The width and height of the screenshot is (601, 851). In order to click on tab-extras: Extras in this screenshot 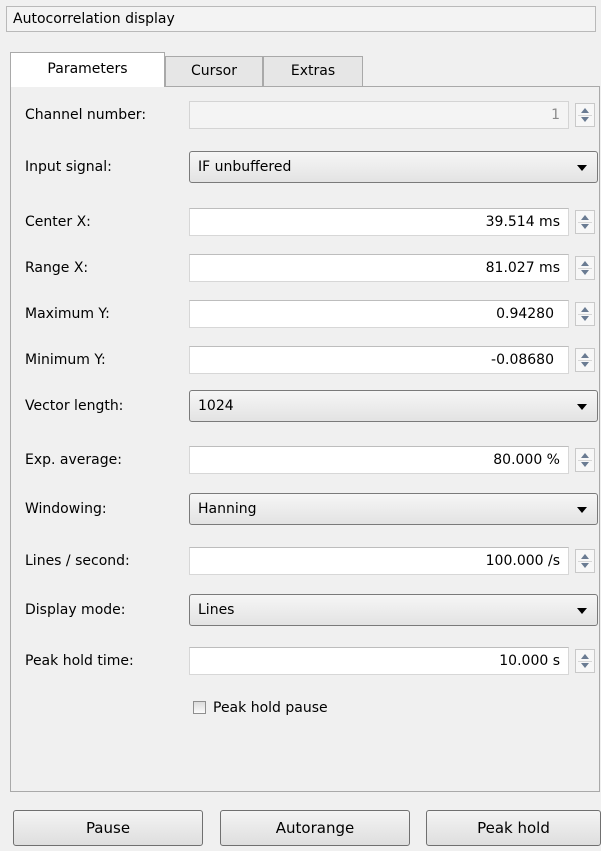, I will do `click(313, 71)`.